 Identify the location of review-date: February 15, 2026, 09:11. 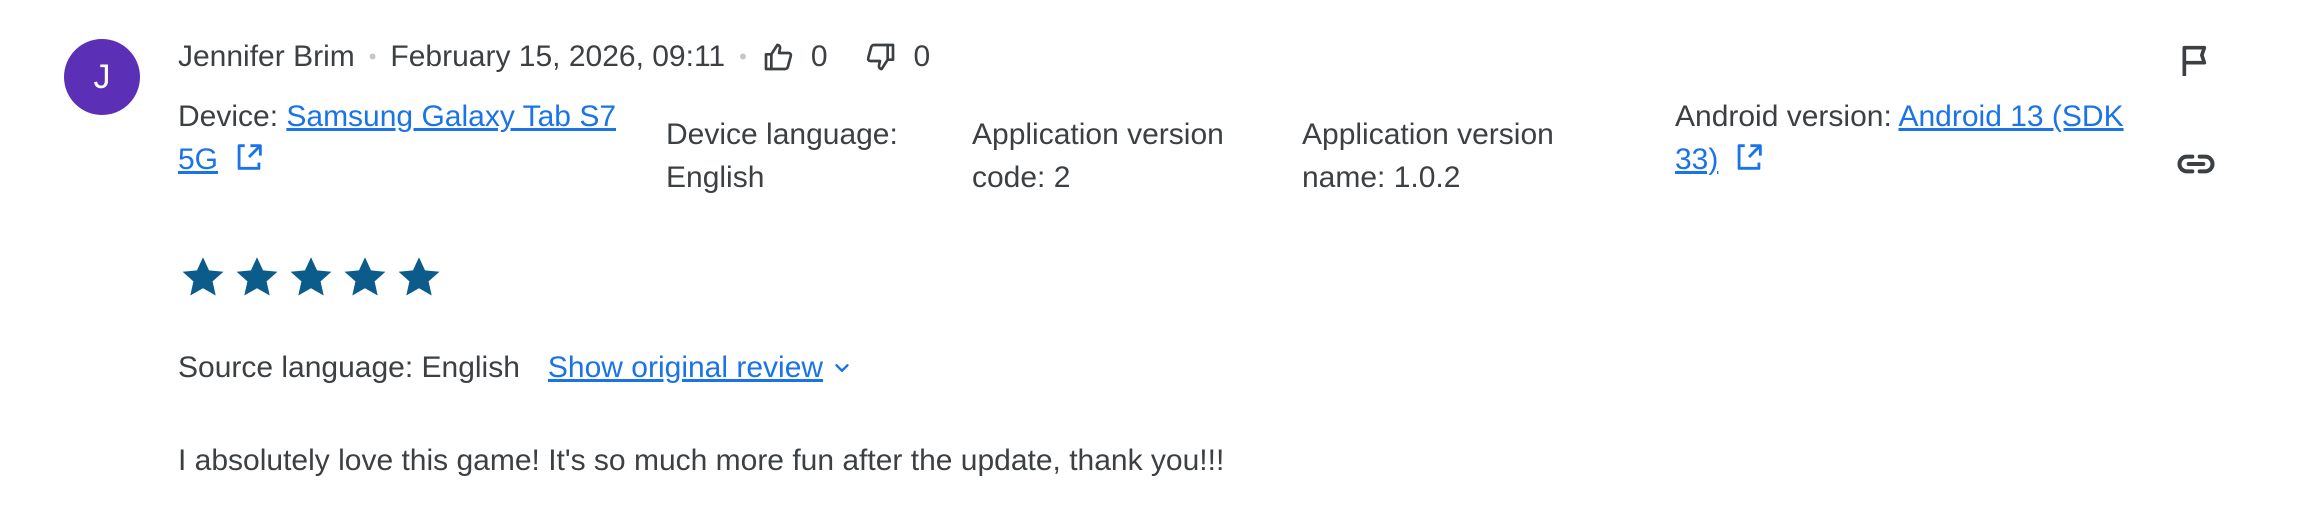
(558, 56).